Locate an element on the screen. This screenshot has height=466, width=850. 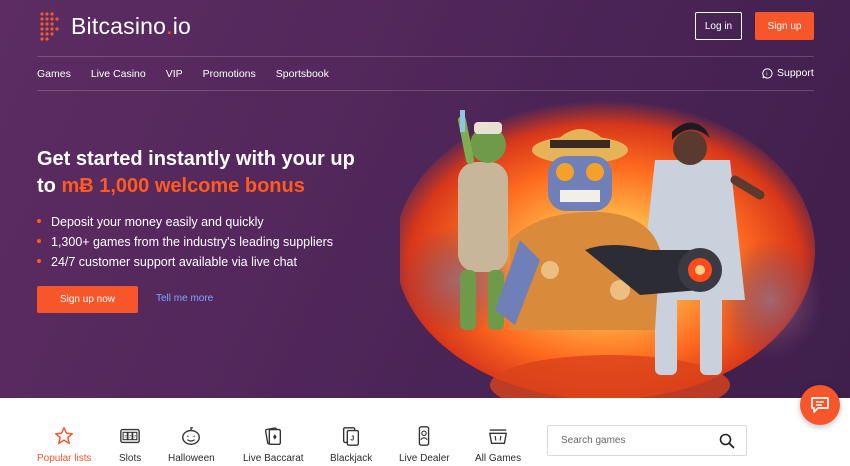
nav-item-sportsbook: Sportsbook is located at coordinates (302, 74).